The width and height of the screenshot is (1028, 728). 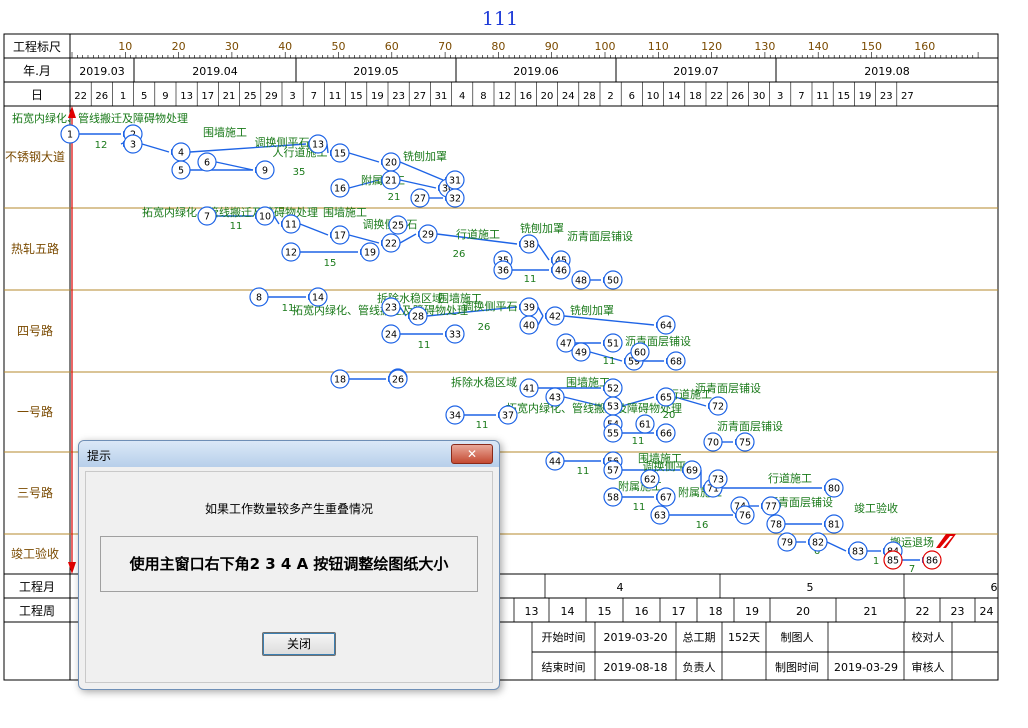 What do you see at coordinates (179, 46) in the screenshot?
I see `scale-tick-label: 20` at bounding box center [179, 46].